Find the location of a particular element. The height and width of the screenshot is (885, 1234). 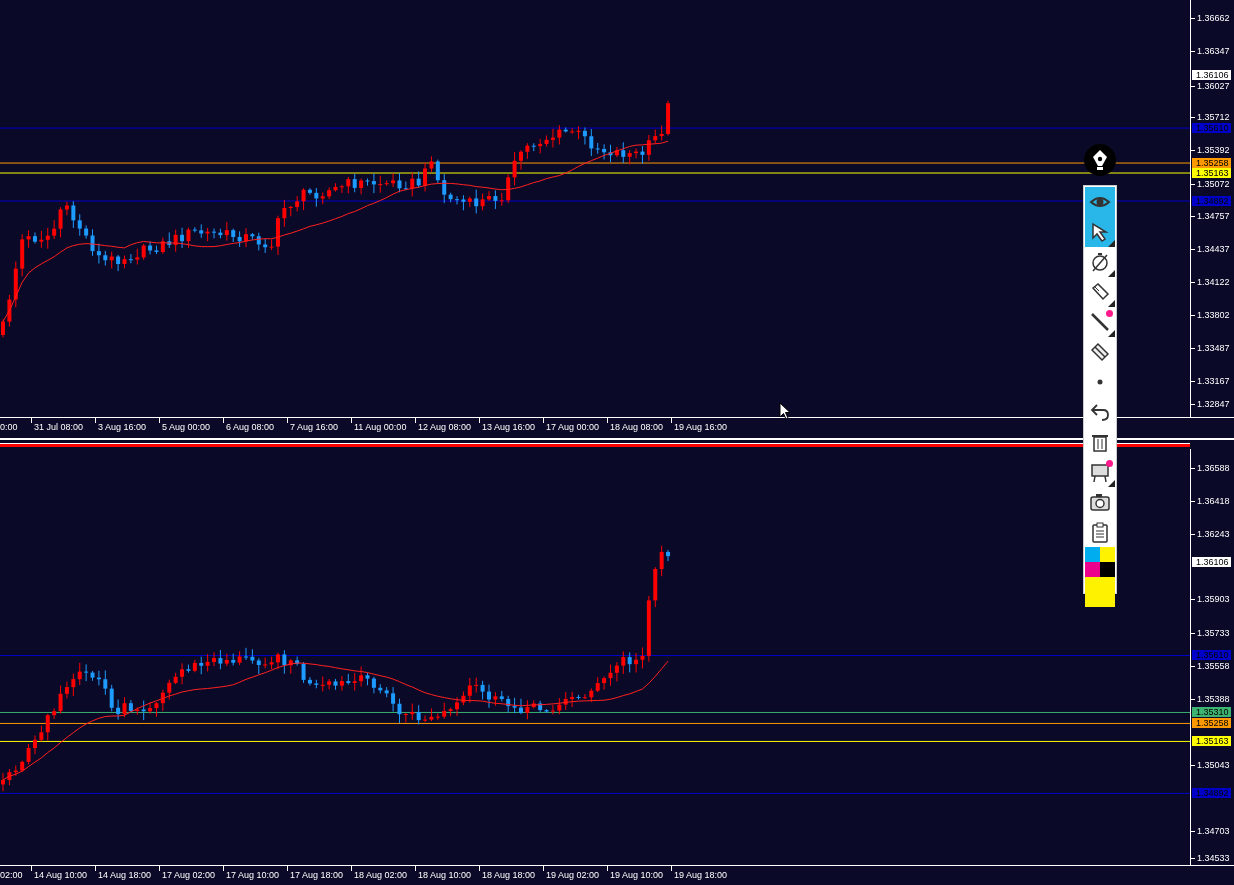

price-tick-label: 1.32847 is located at coordinates (1210, 404).